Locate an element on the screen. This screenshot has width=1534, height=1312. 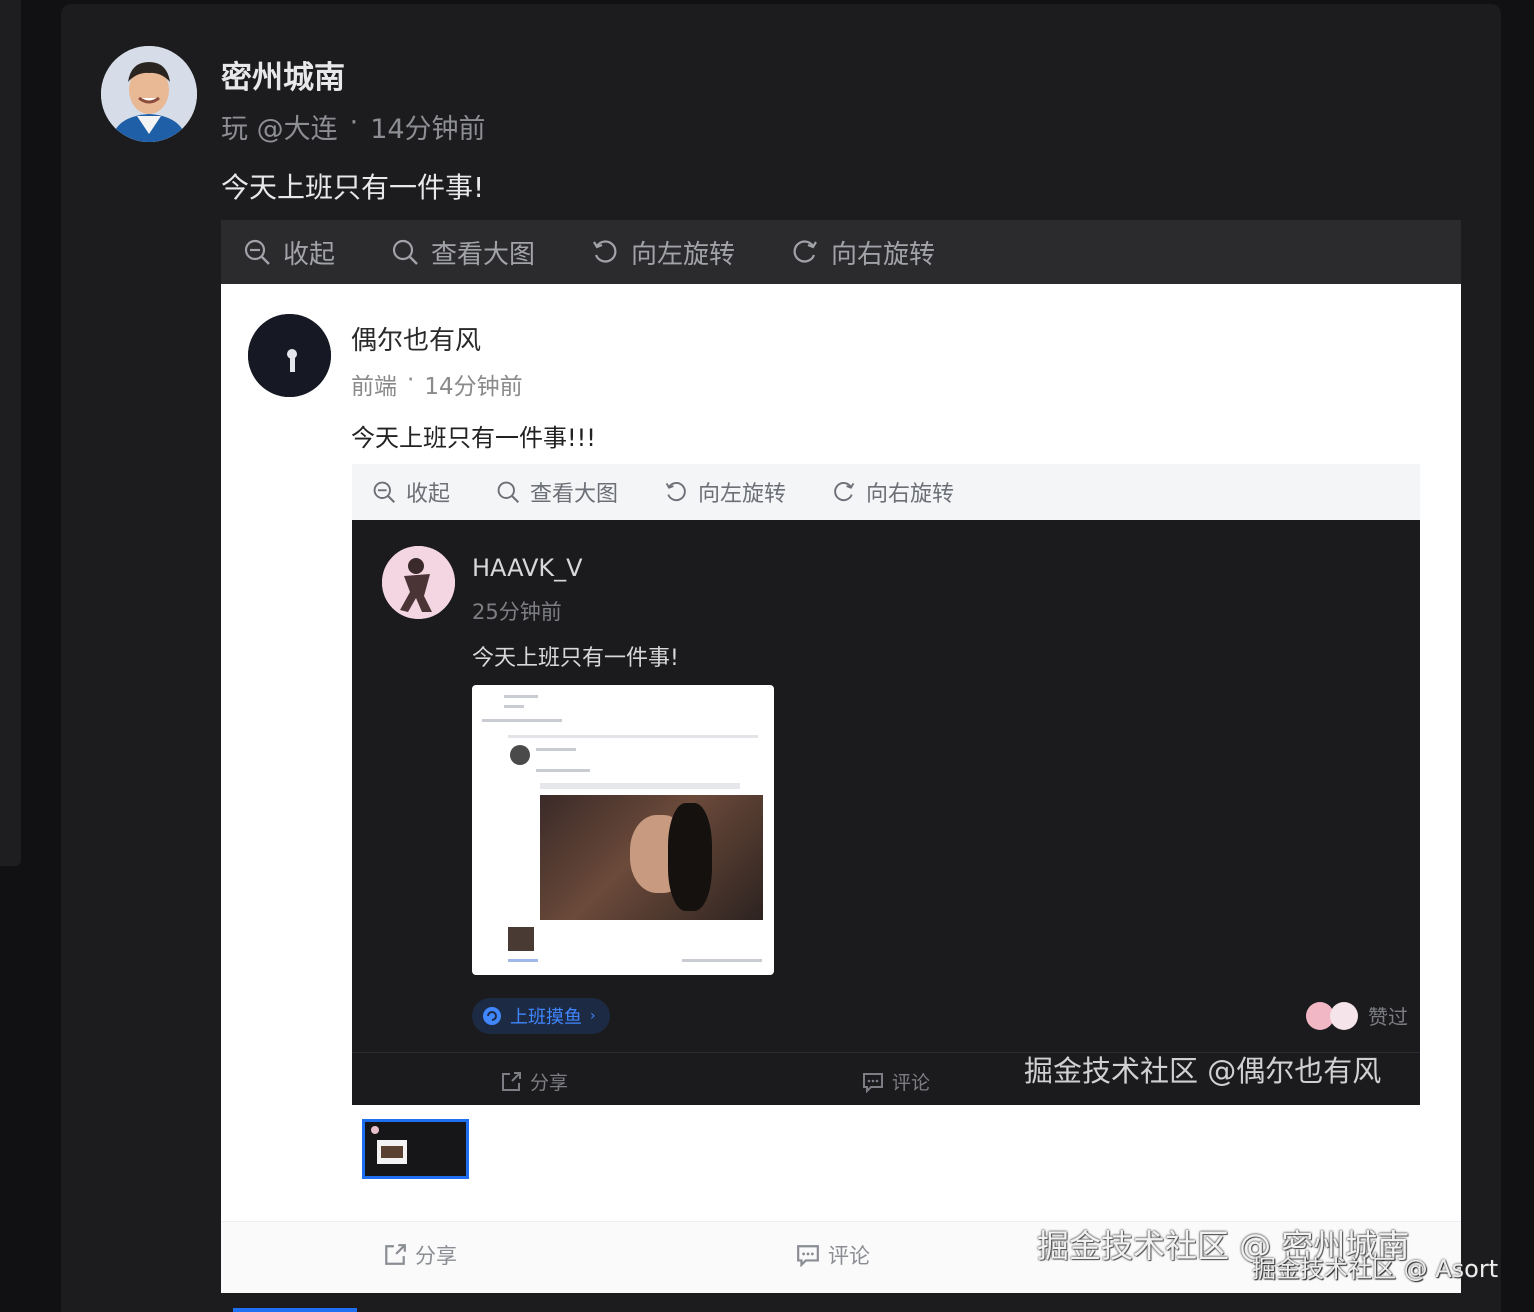
active-indicator is located at coordinates (295, 1310).